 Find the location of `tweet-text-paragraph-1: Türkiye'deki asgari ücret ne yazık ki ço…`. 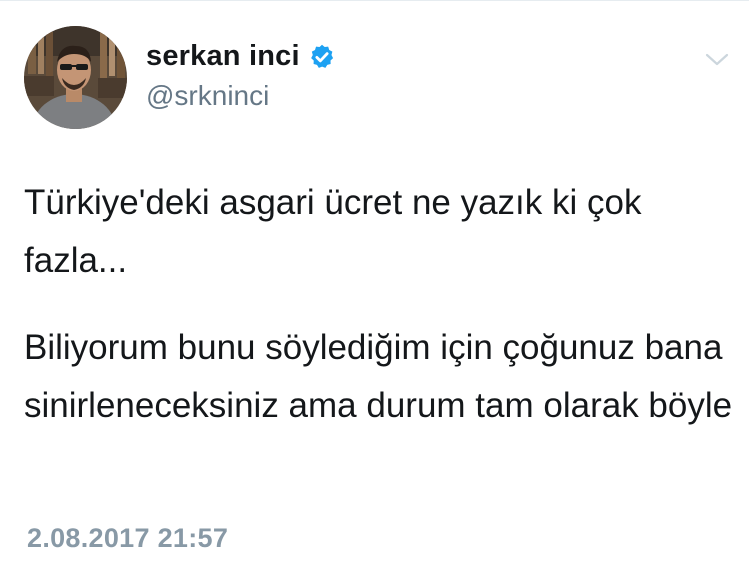

tweet-text-paragraph-1: Türkiye'deki asgari ücret ne yazık ki ço… is located at coordinates (333, 231).